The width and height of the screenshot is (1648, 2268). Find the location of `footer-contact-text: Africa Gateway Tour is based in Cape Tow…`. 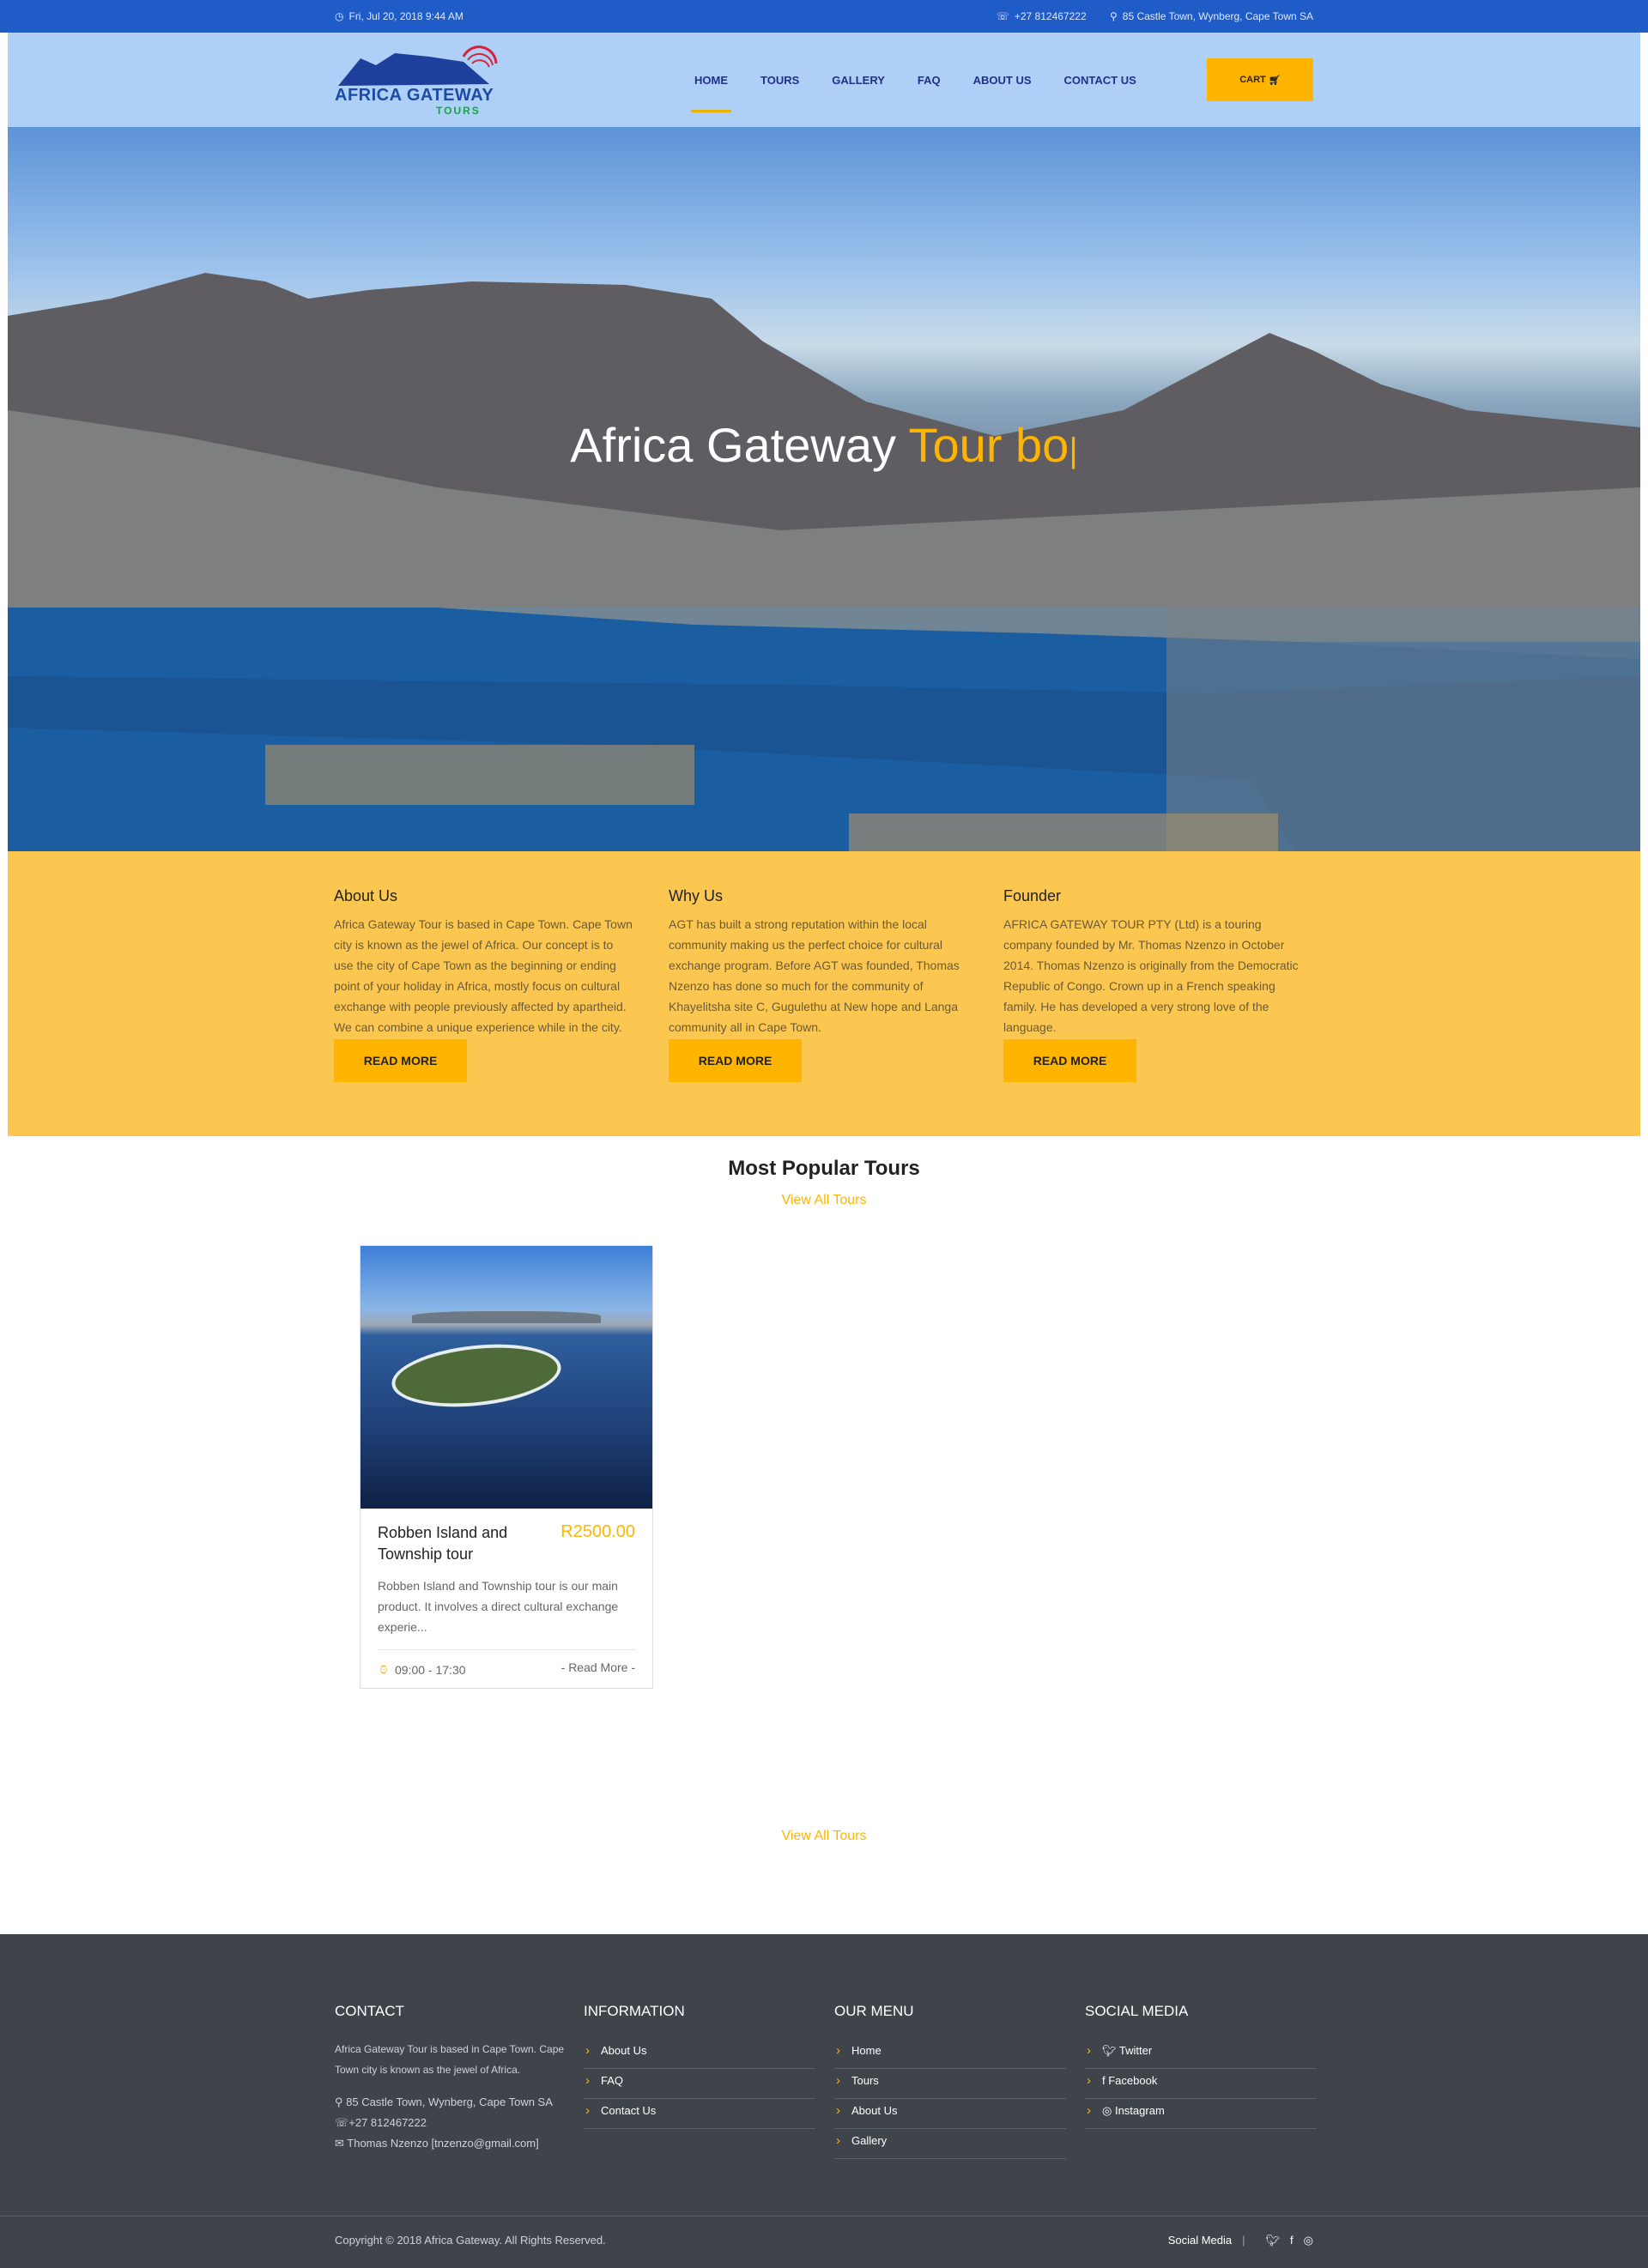

footer-contact-text: Africa Gateway Tour is based in Cape Tow… is located at coordinates (450, 2059).